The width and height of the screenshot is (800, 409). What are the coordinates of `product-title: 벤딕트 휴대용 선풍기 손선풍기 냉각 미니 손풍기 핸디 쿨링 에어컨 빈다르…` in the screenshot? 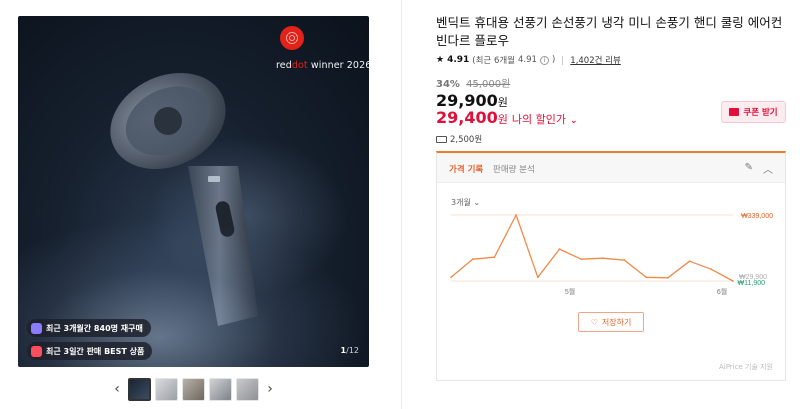 It's located at (609, 31).